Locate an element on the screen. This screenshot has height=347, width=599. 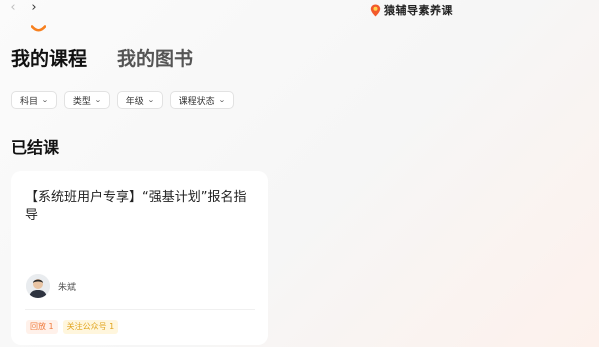
avatar is located at coordinates (38, 286).